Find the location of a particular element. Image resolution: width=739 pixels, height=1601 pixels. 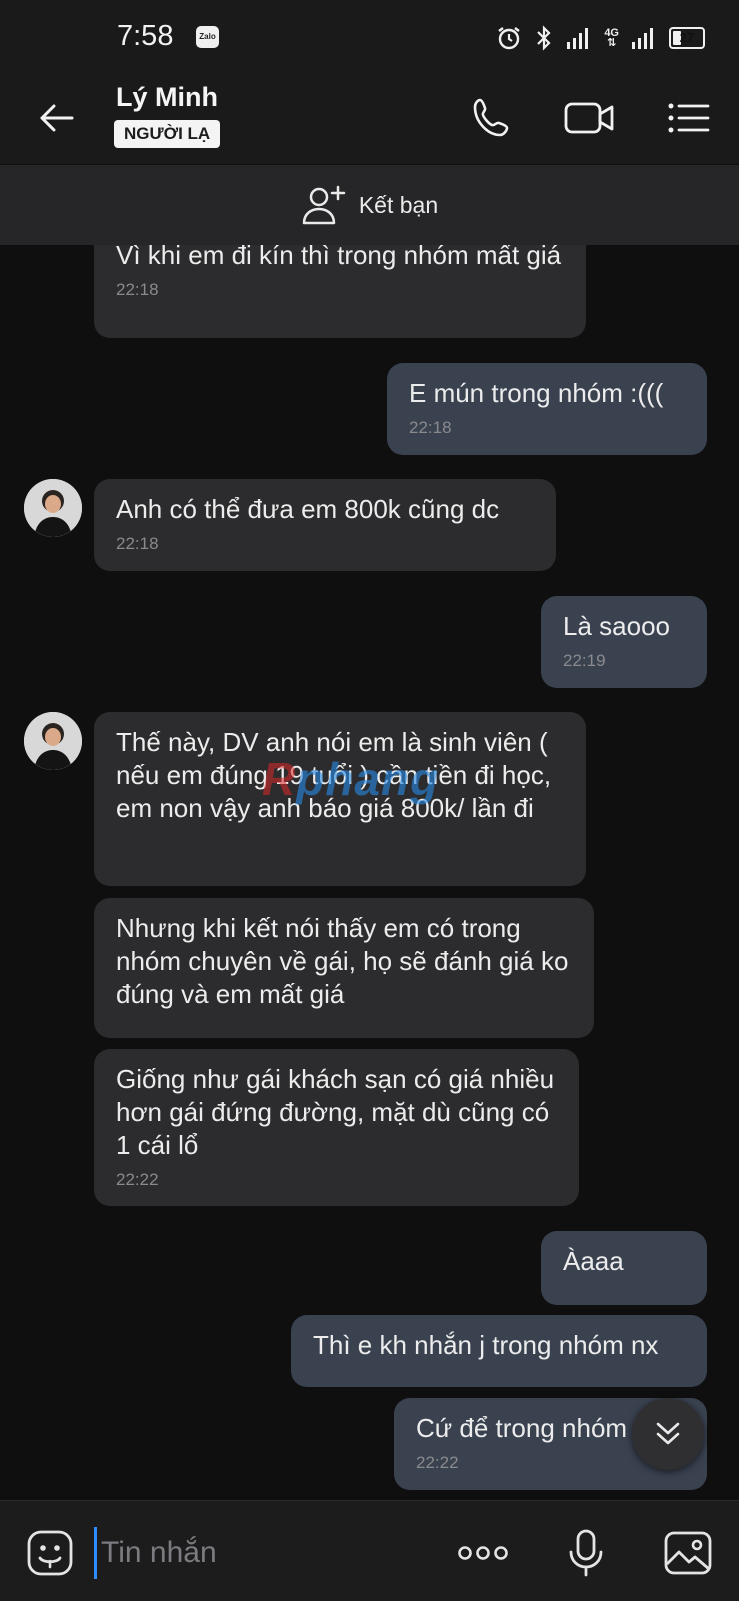

message-text: Anh có thể đưa em 800k cũng dc is located at coordinates (308, 509).